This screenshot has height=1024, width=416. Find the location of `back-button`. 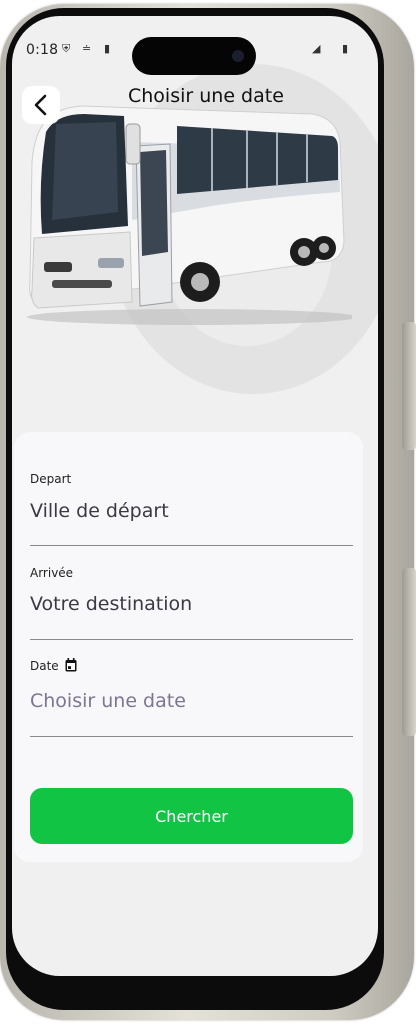

back-button is located at coordinates (41, 105).